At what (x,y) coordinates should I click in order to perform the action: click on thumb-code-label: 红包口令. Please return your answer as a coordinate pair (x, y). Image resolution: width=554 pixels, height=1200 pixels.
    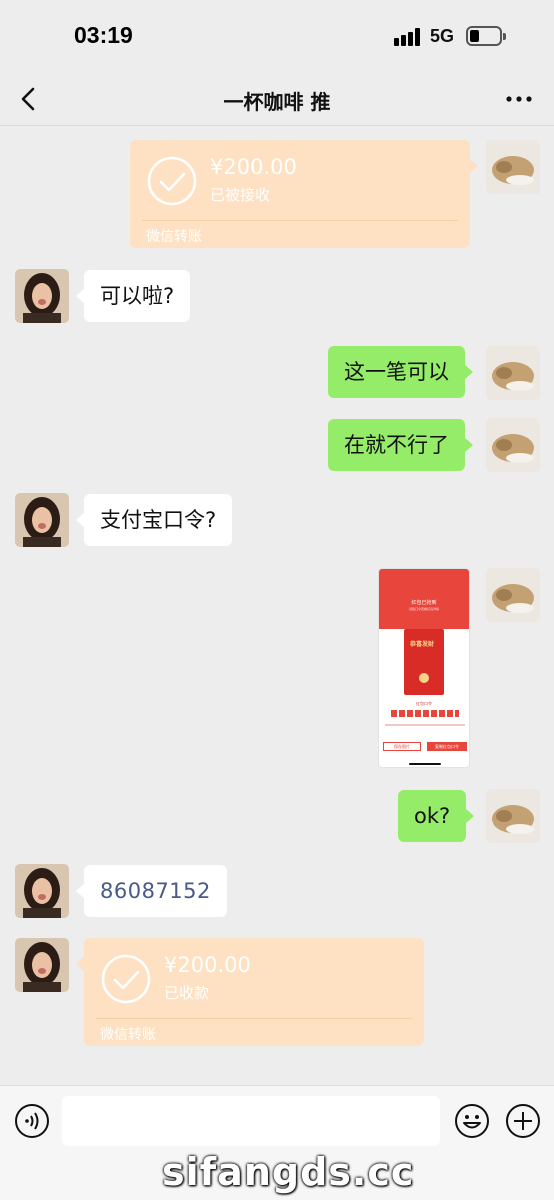
    Looking at the image, I should click on (424, 703).